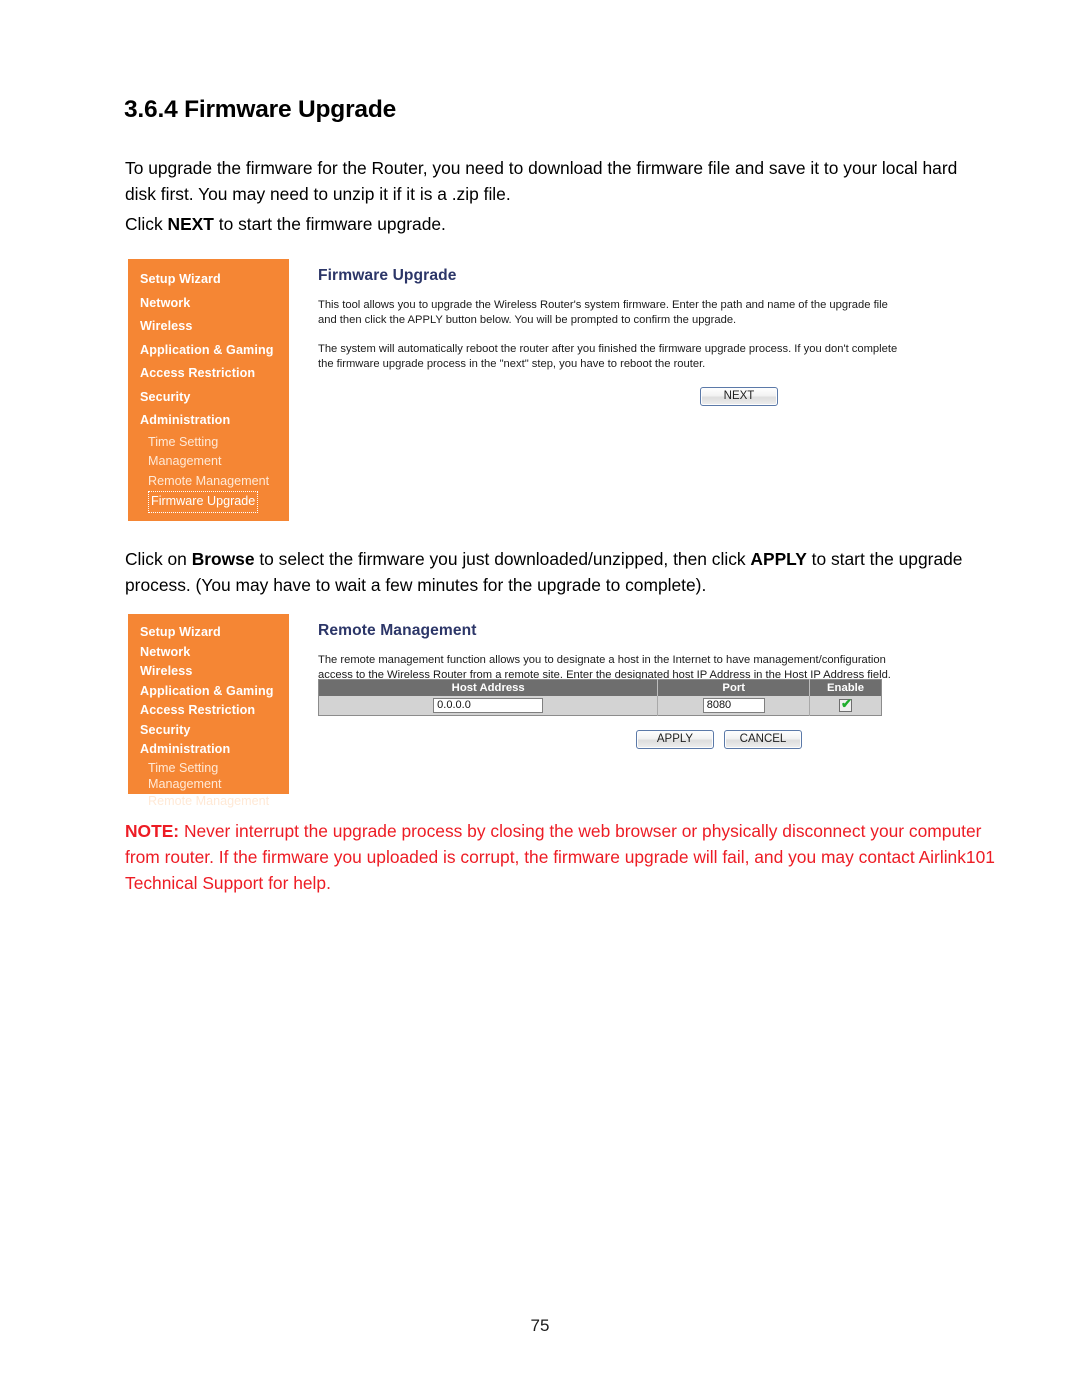  I want to click on next-button: NEXT, so click(739, 396).